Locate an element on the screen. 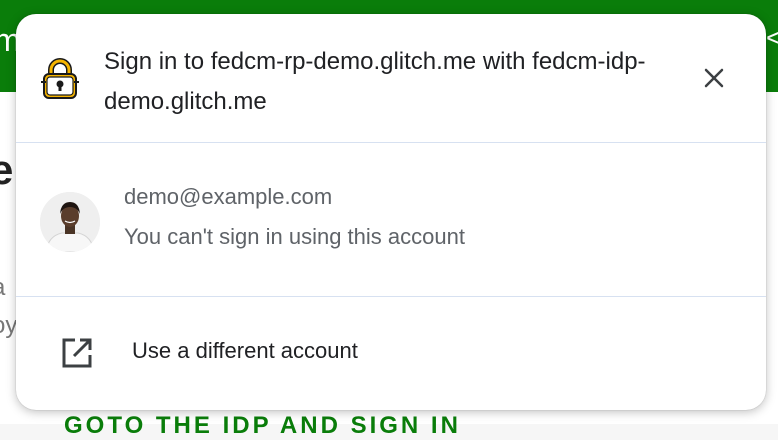 This screenshot has width=778, height=440. account-status-message: You can't sign in using this account is located at coordinates (294, 236).